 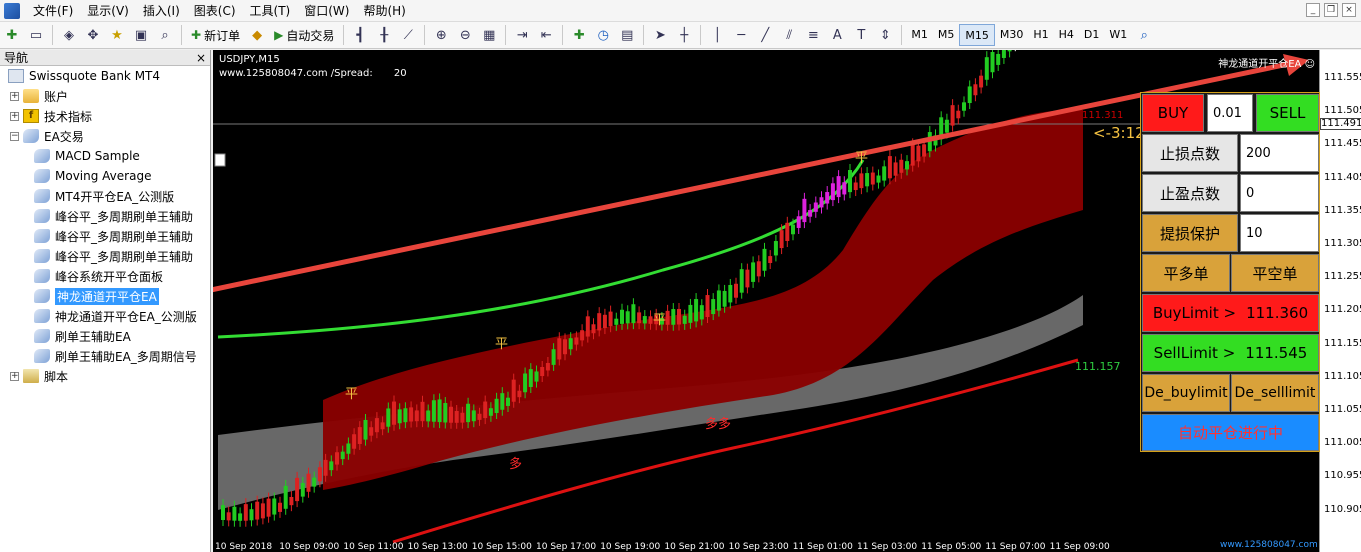 I want to click on expert-advisor-icon, so click(x=42, y=276).